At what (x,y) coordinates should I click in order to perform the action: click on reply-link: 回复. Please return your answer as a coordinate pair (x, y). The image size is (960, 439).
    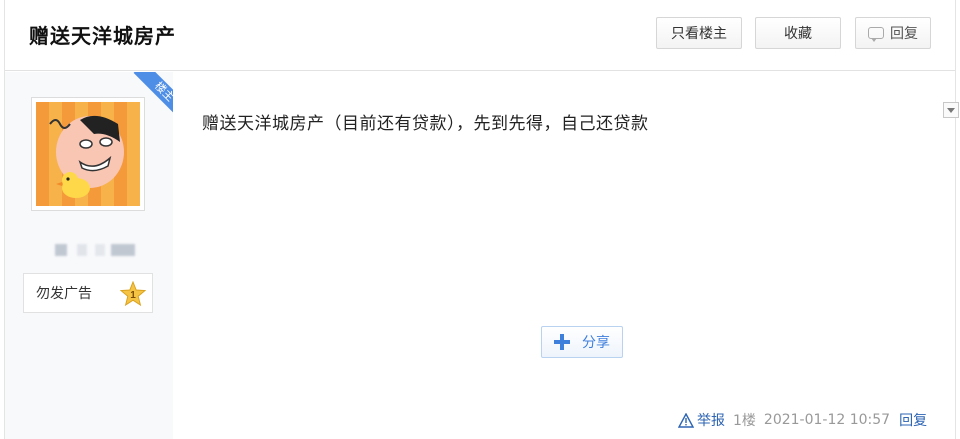
    Looking at the image, I should click on (913, 420).